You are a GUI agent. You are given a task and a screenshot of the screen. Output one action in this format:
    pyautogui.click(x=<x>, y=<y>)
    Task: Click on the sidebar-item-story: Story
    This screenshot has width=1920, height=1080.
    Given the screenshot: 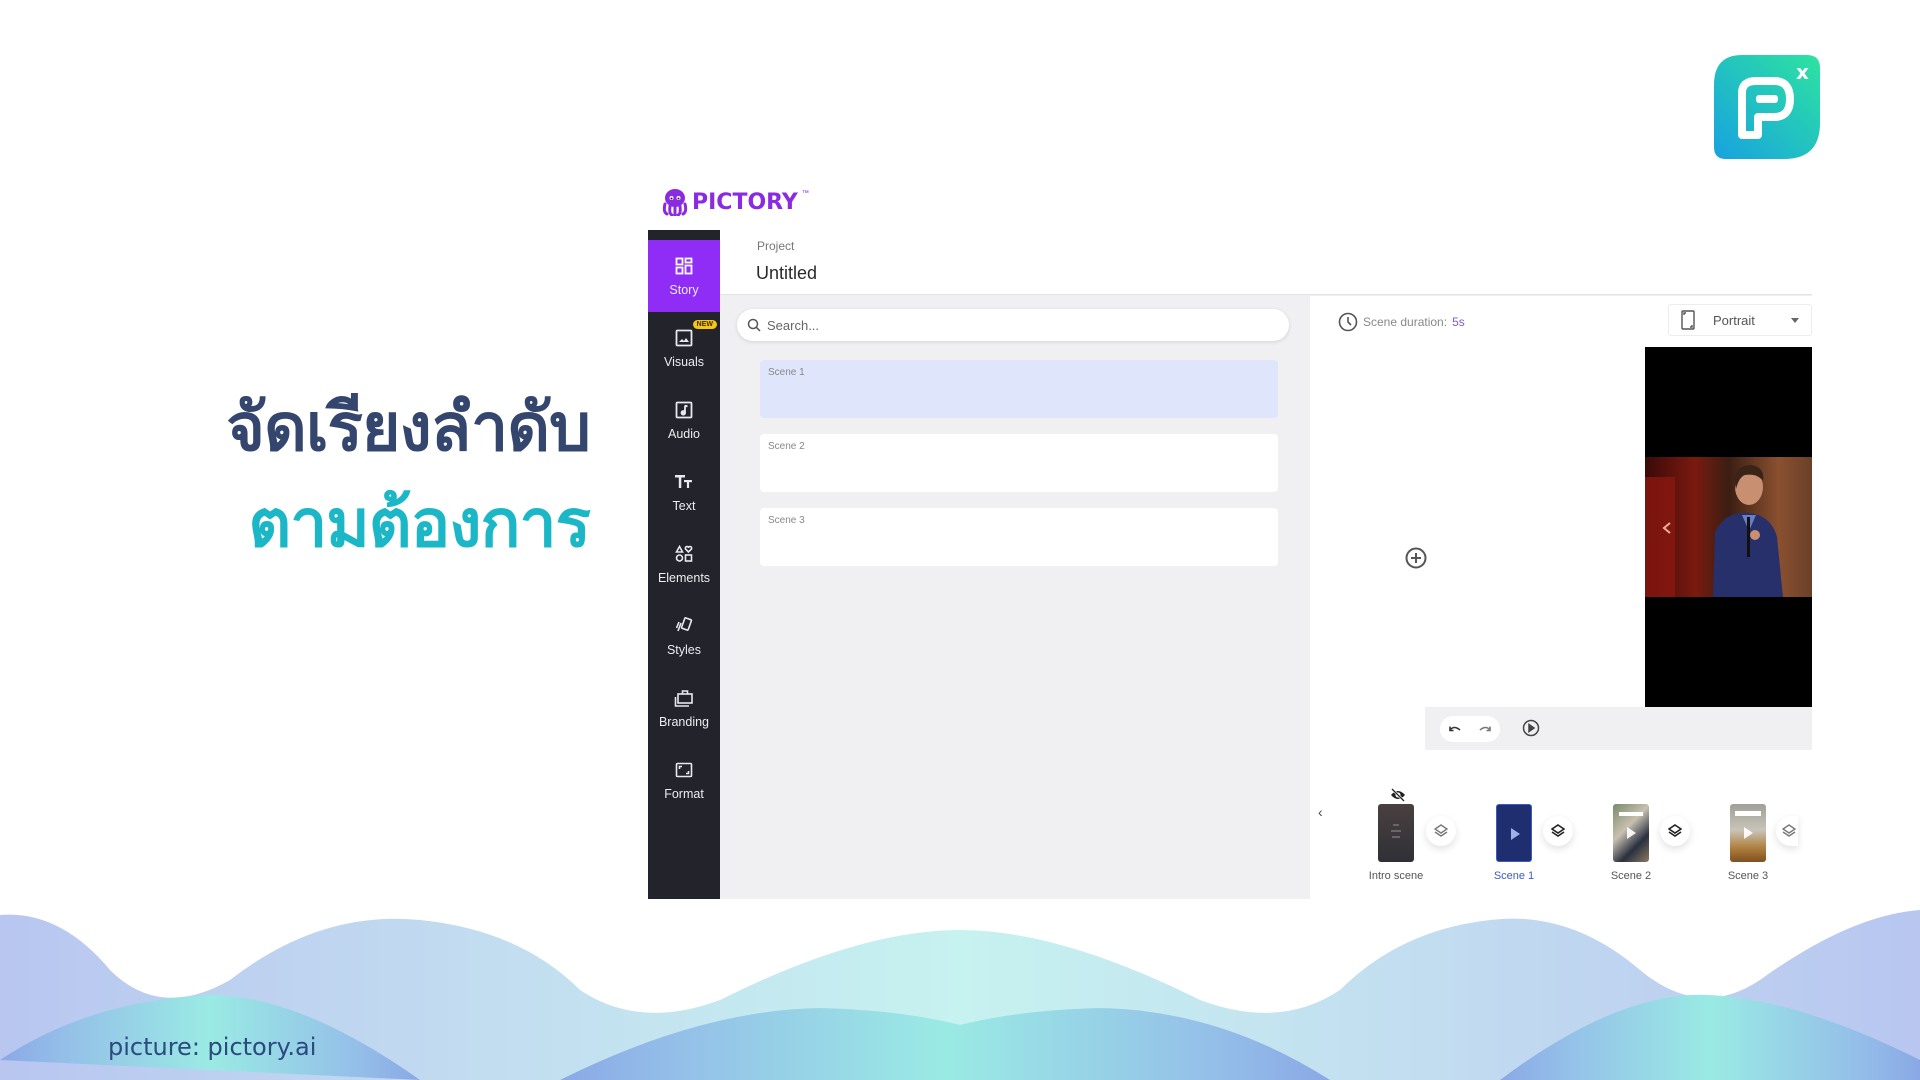 What is the action you would take?
    pyautogui.click(x=684, y=276)
    